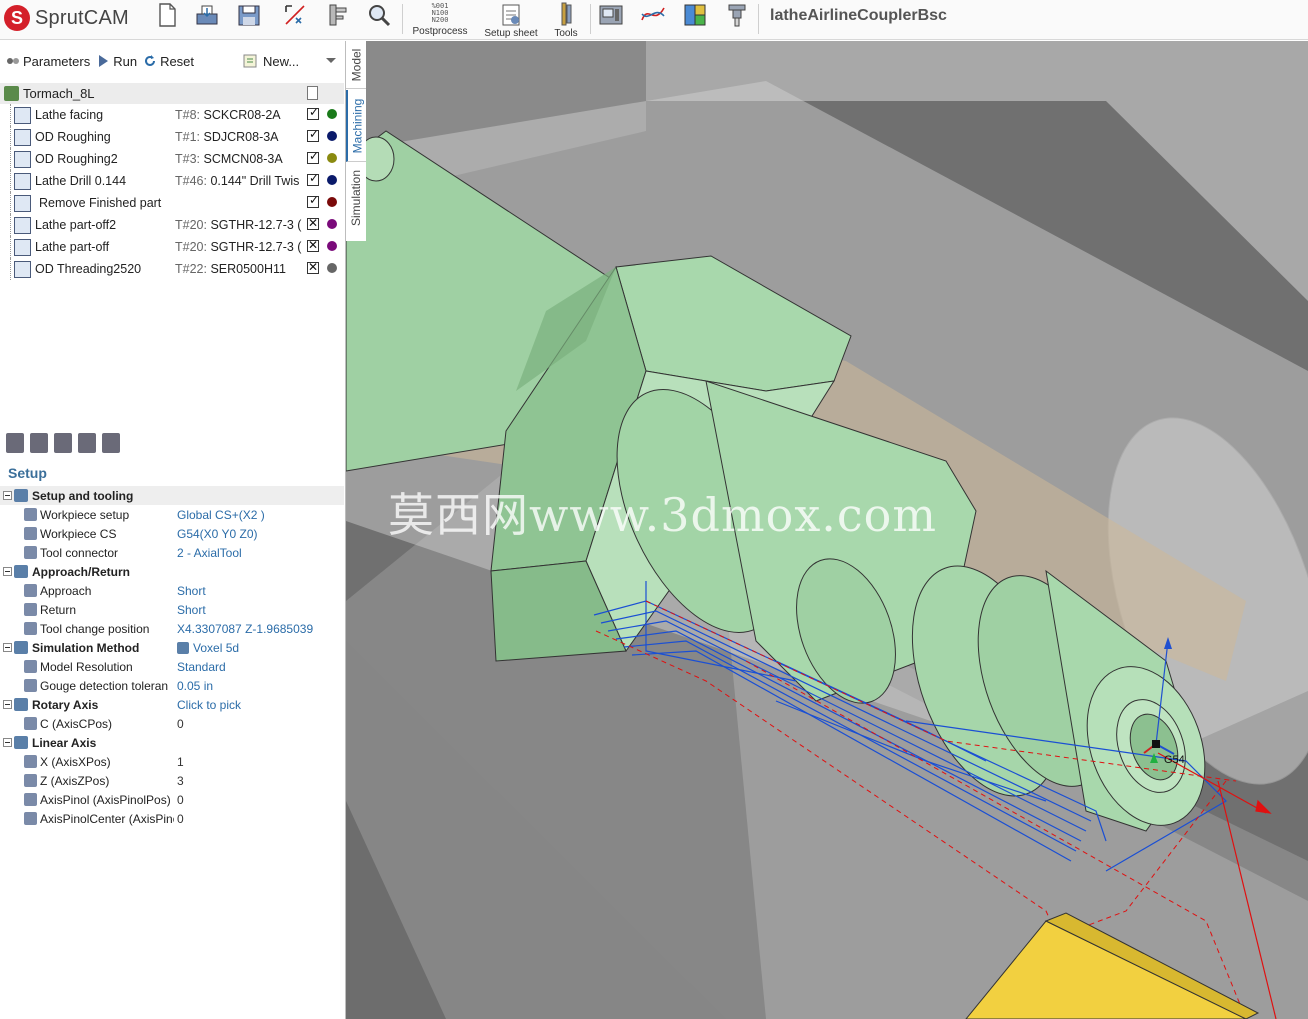 The height and width of the screenshot is (1019, 1308). Describe the element at coordinates (48, 61) in the screenshot. I see `parameters-button: Parameters` at that location.